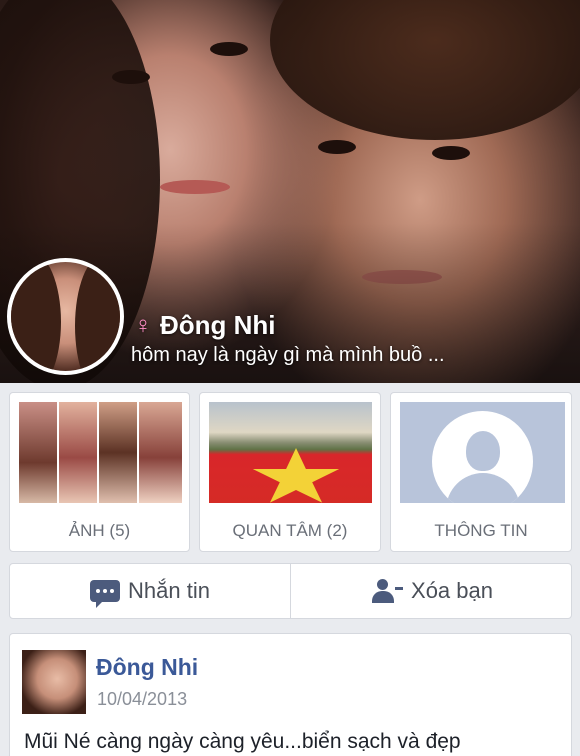 This screenshot has width=580, height=756. I want to click on person-silhouette-icon, so click(482, 452).